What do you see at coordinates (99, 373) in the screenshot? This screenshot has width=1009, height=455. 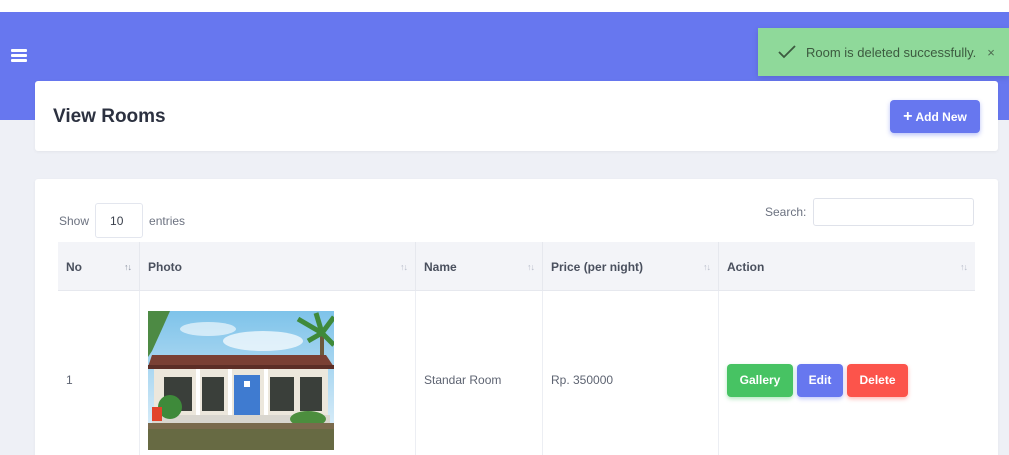 I see `cell-no: 1` at bounding box center [99, 373].